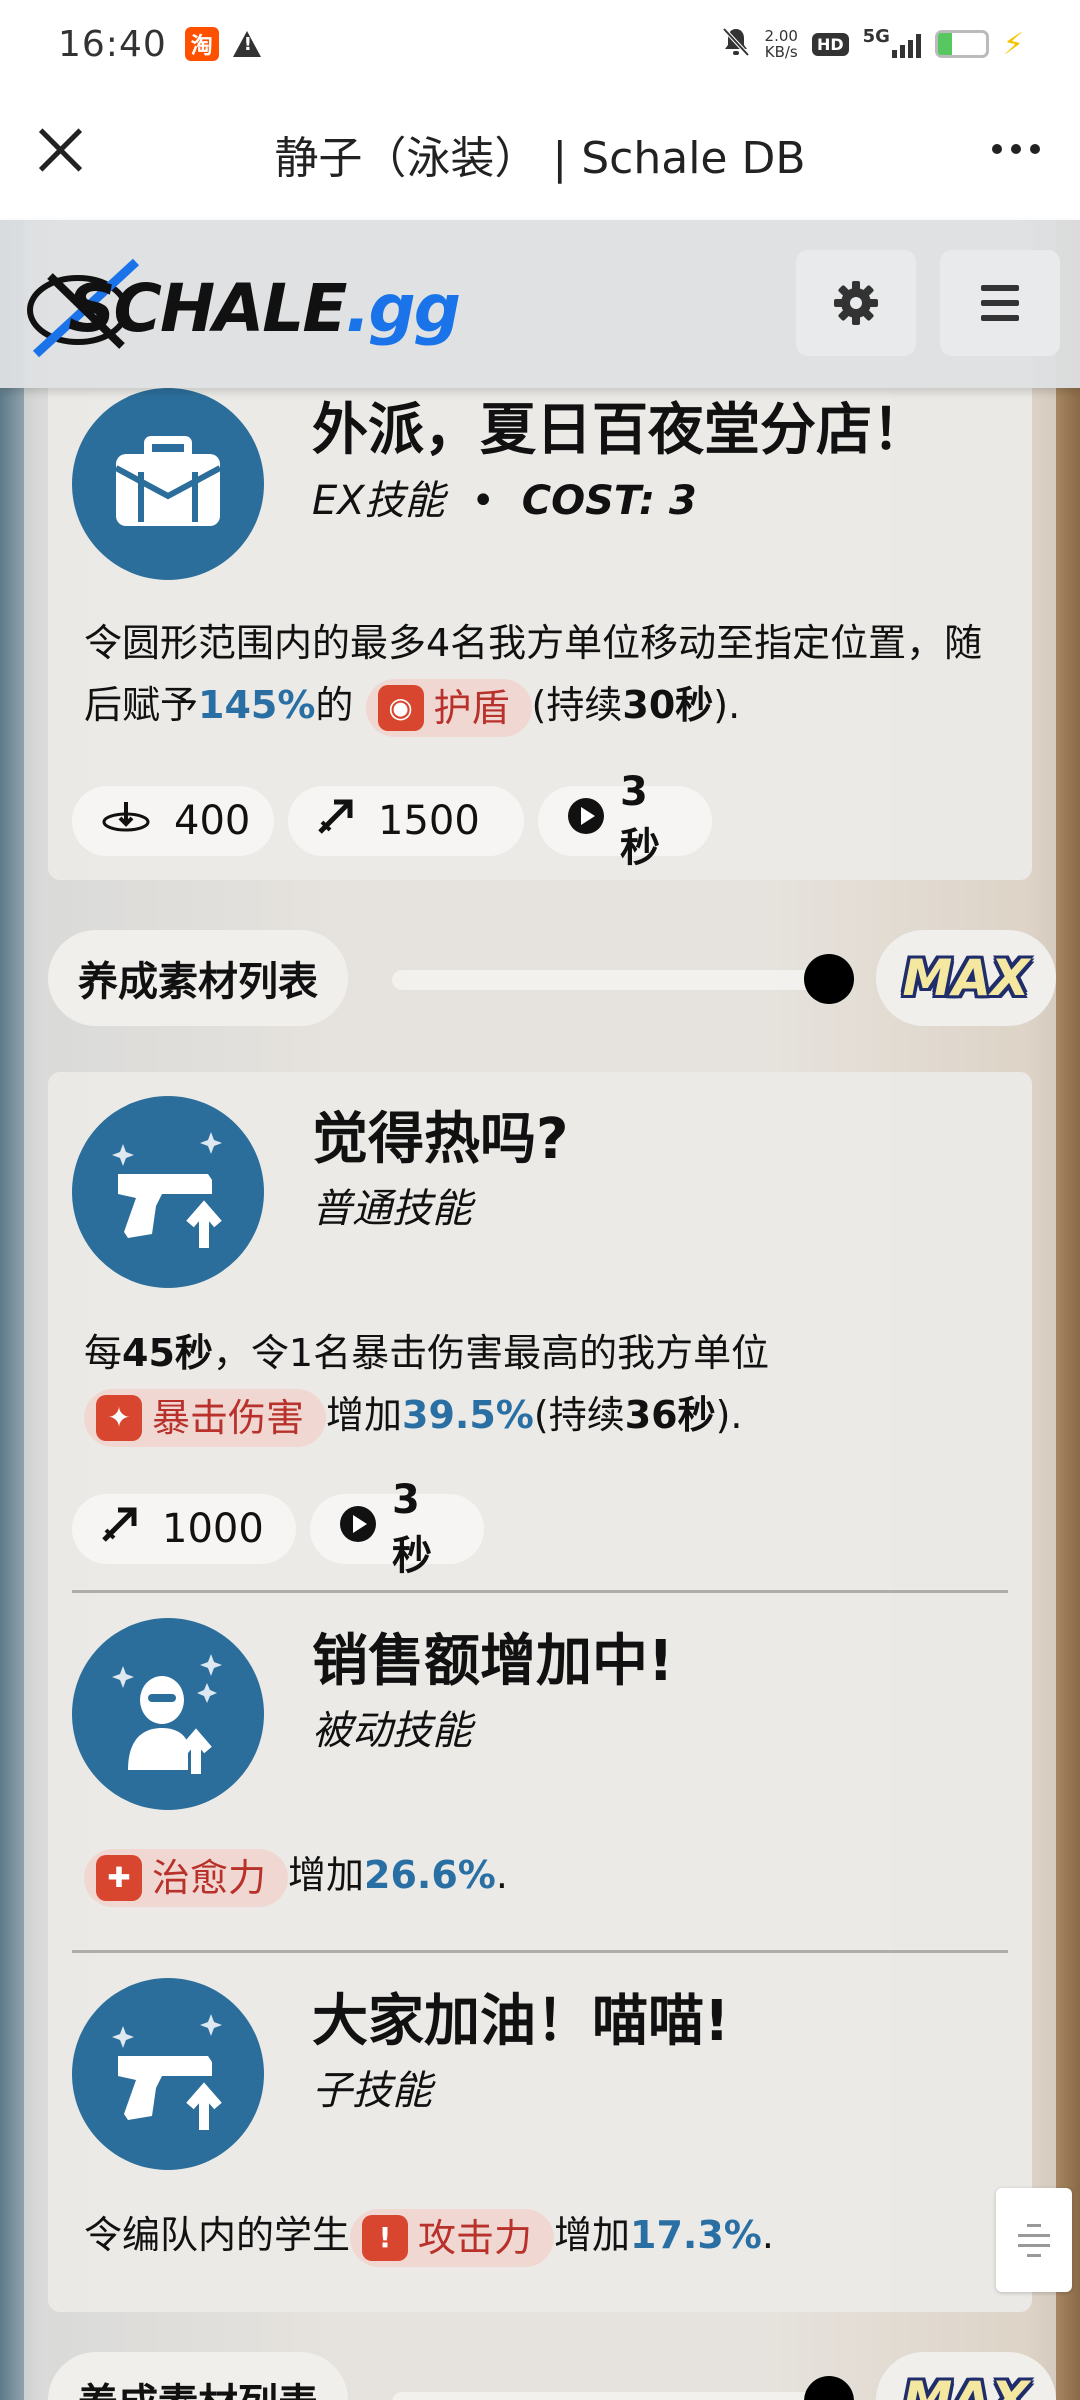  I want to click on taobao-notification-icon: 淘, so click(201, 44).